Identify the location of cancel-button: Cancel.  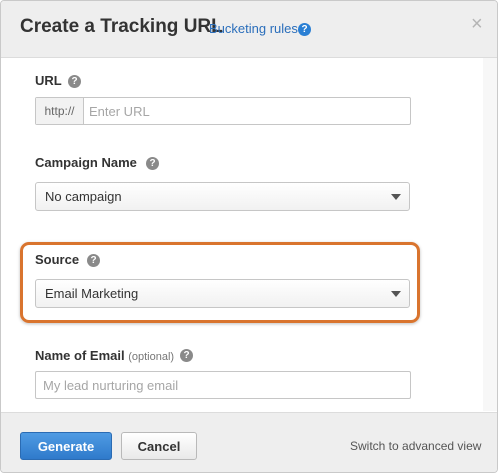
(159, 446).